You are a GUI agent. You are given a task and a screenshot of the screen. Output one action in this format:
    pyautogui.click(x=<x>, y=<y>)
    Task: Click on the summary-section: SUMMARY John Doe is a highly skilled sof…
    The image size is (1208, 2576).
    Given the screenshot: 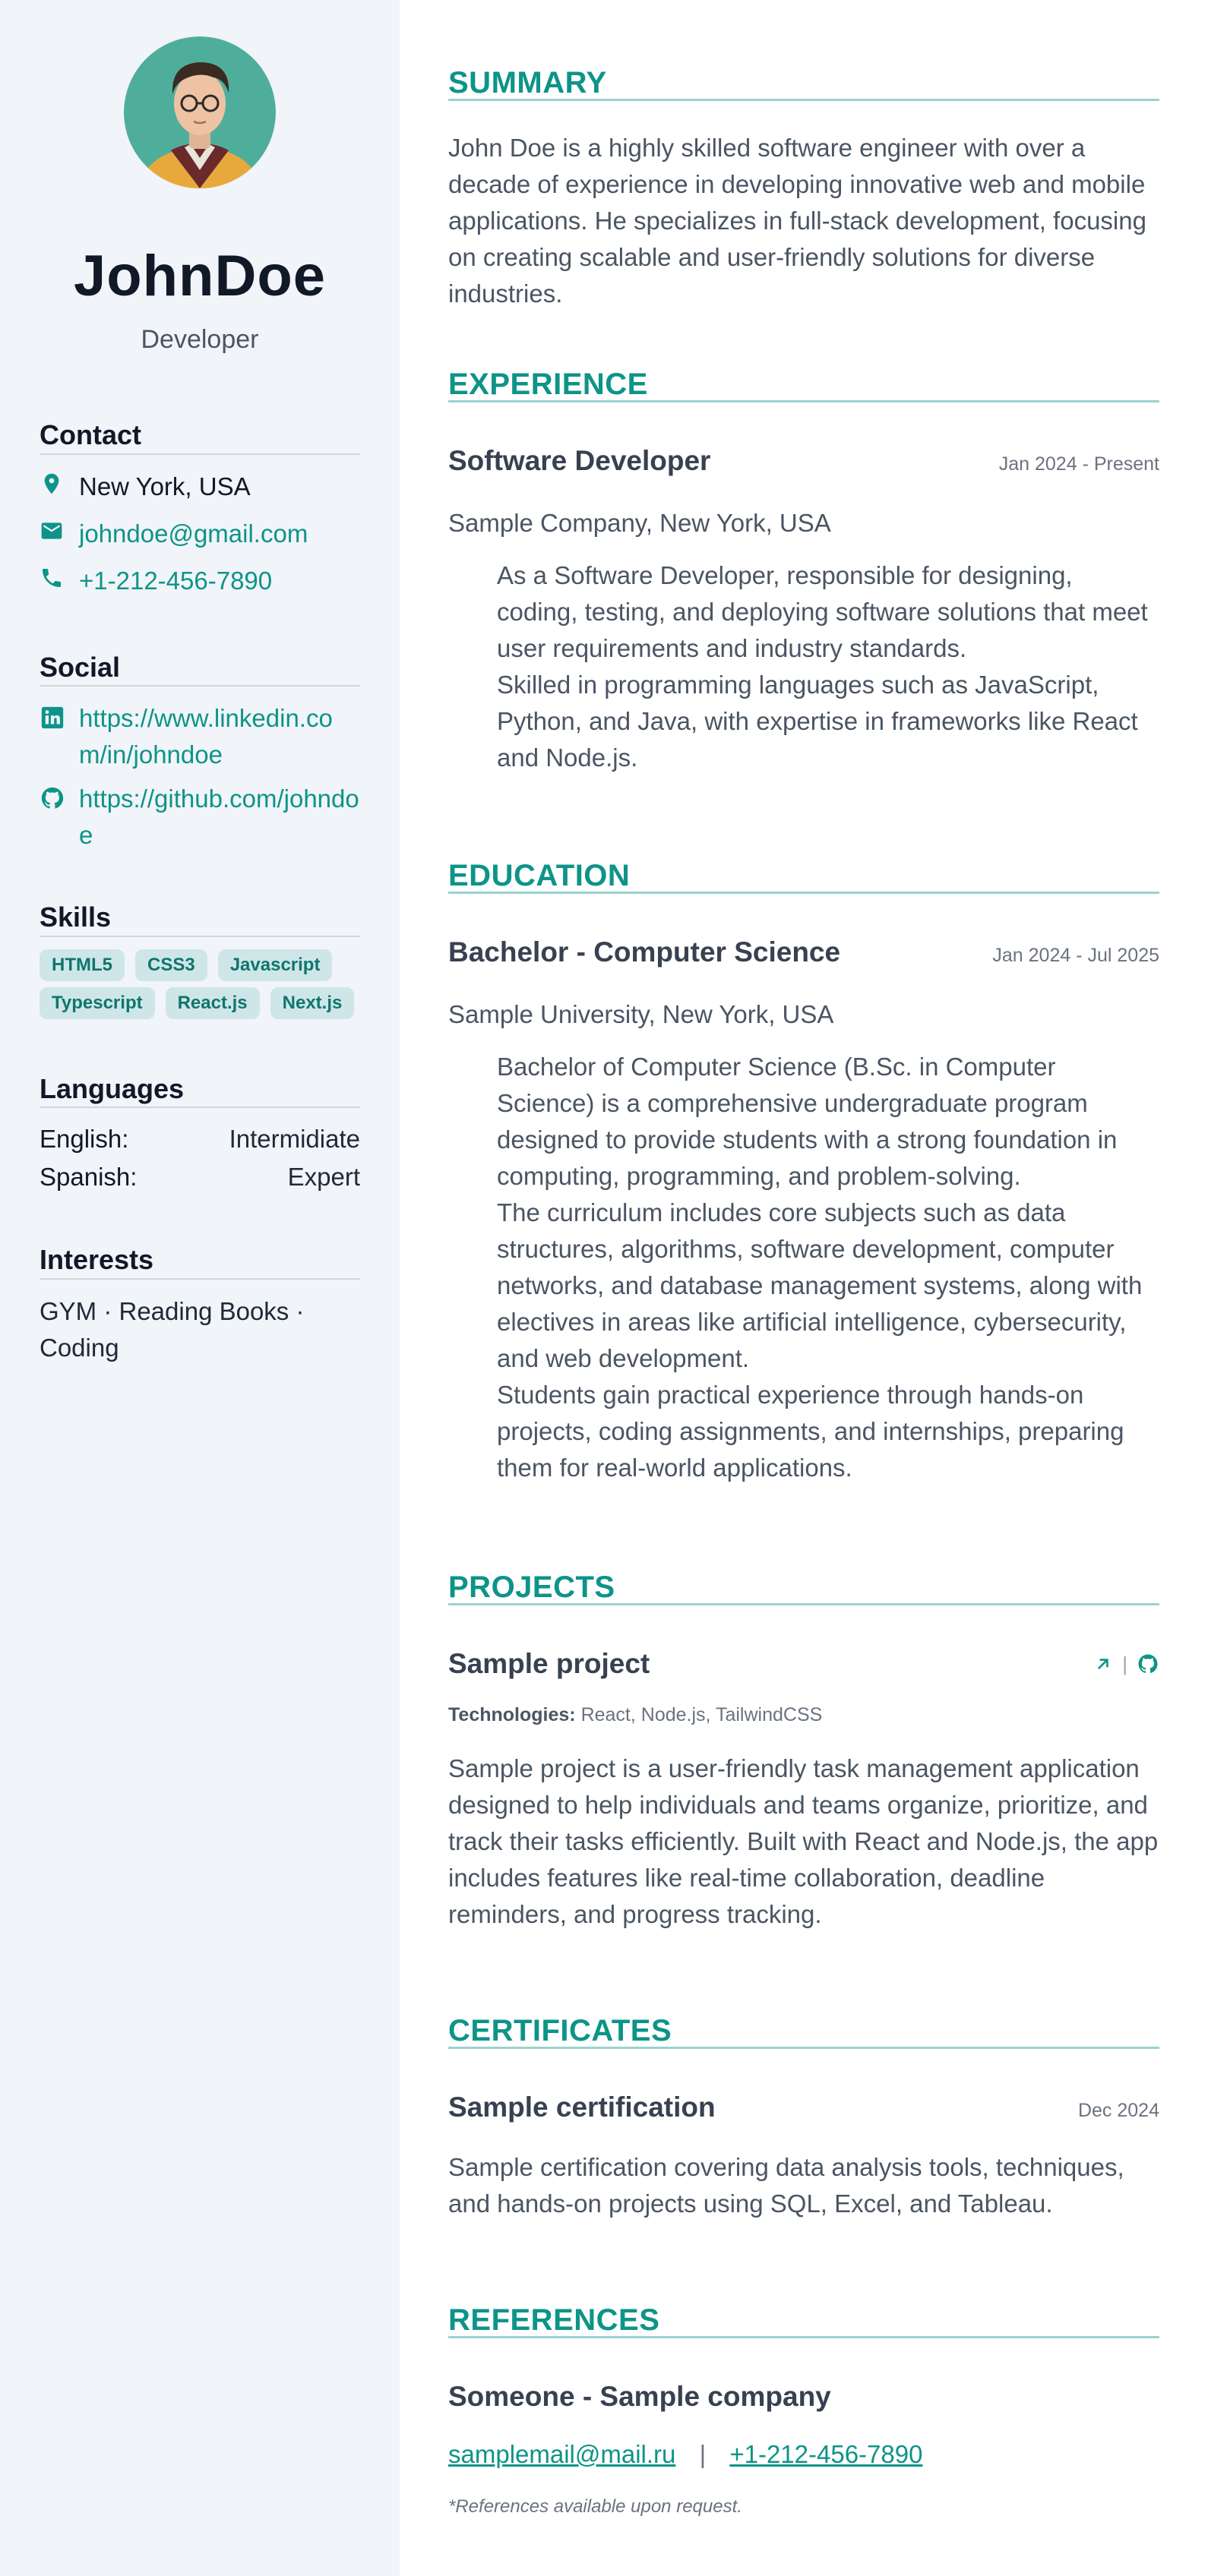 What is the action you would take?
    pyautogui.click(x=803, y=189)
    